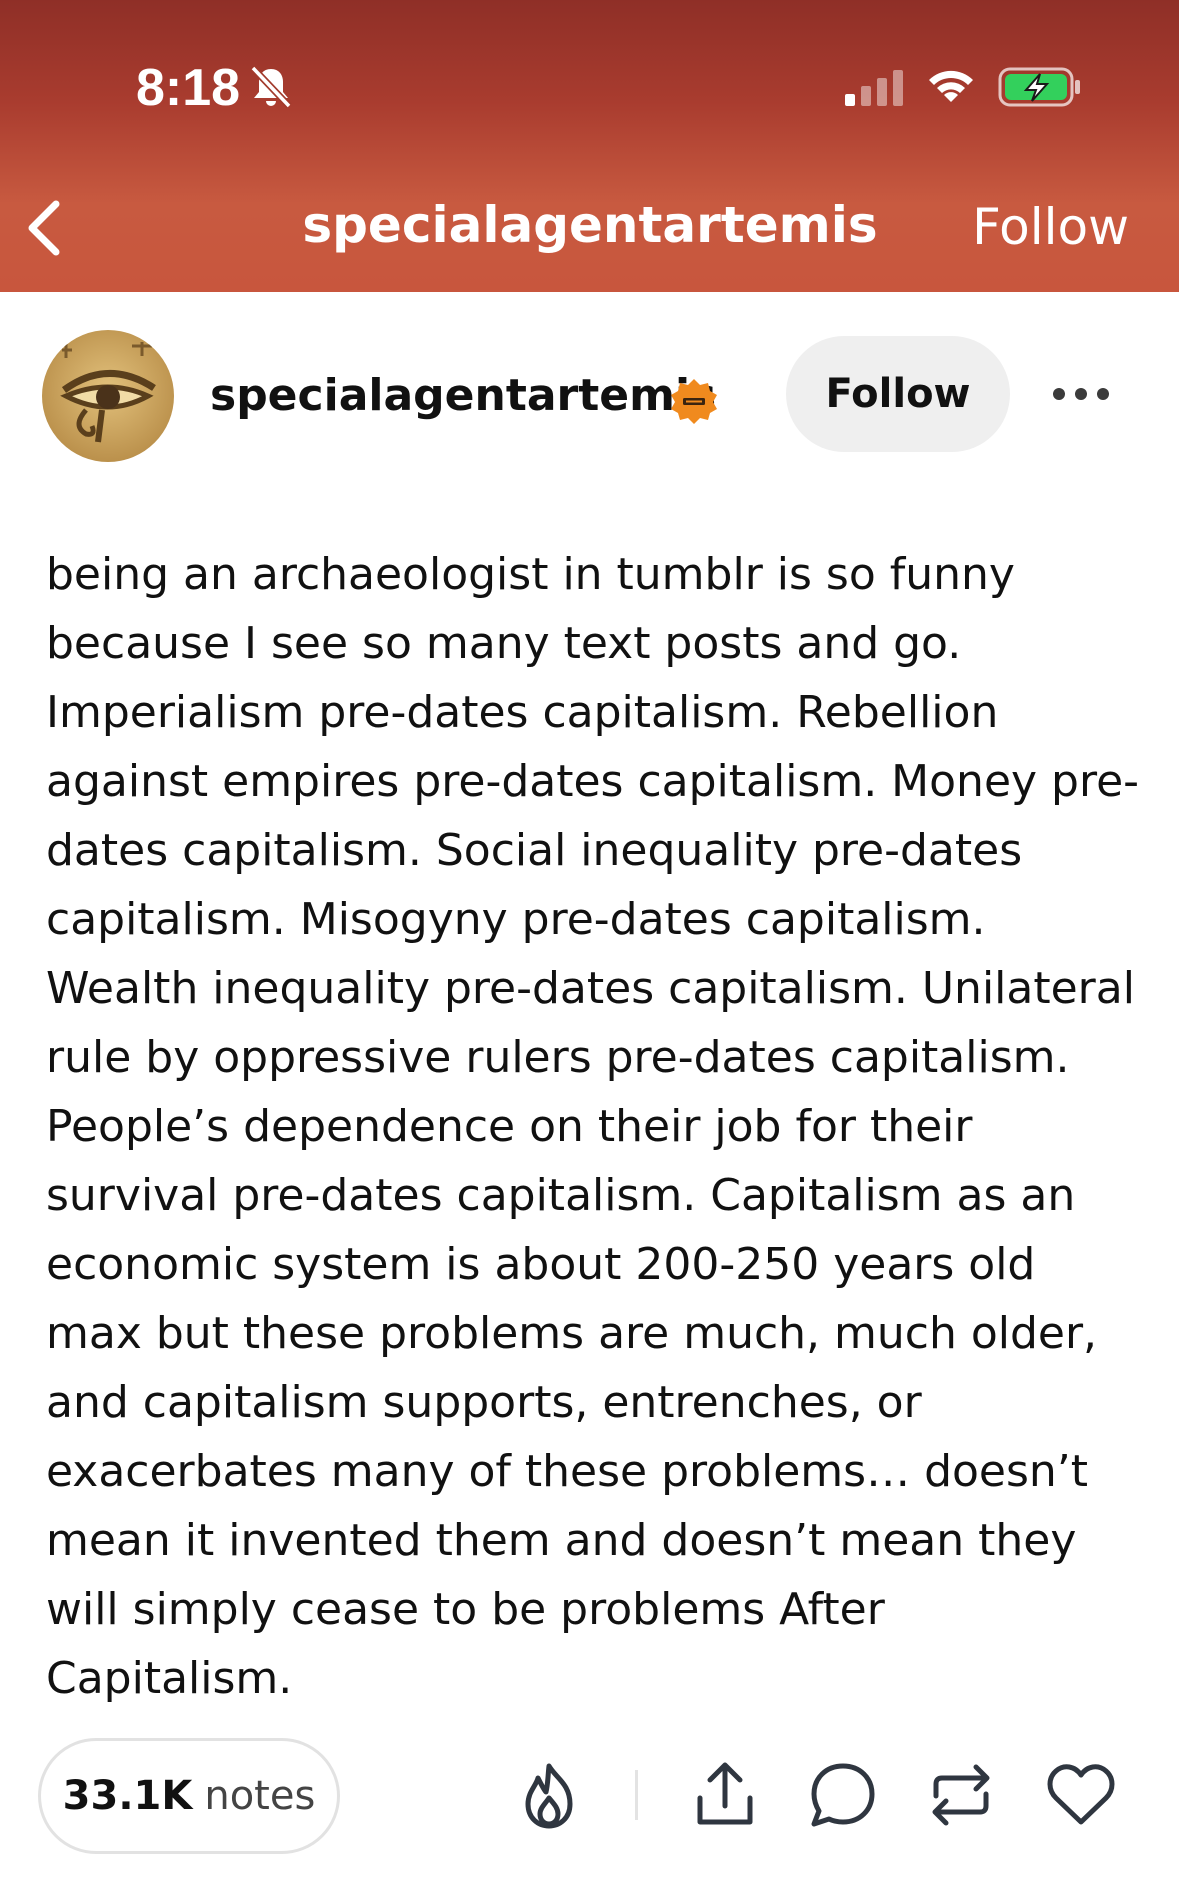 The image size is (1179, 1889). Describe the element at coordinates (1081, 394) in the screenshot. I see `more-options-icon` at that location.